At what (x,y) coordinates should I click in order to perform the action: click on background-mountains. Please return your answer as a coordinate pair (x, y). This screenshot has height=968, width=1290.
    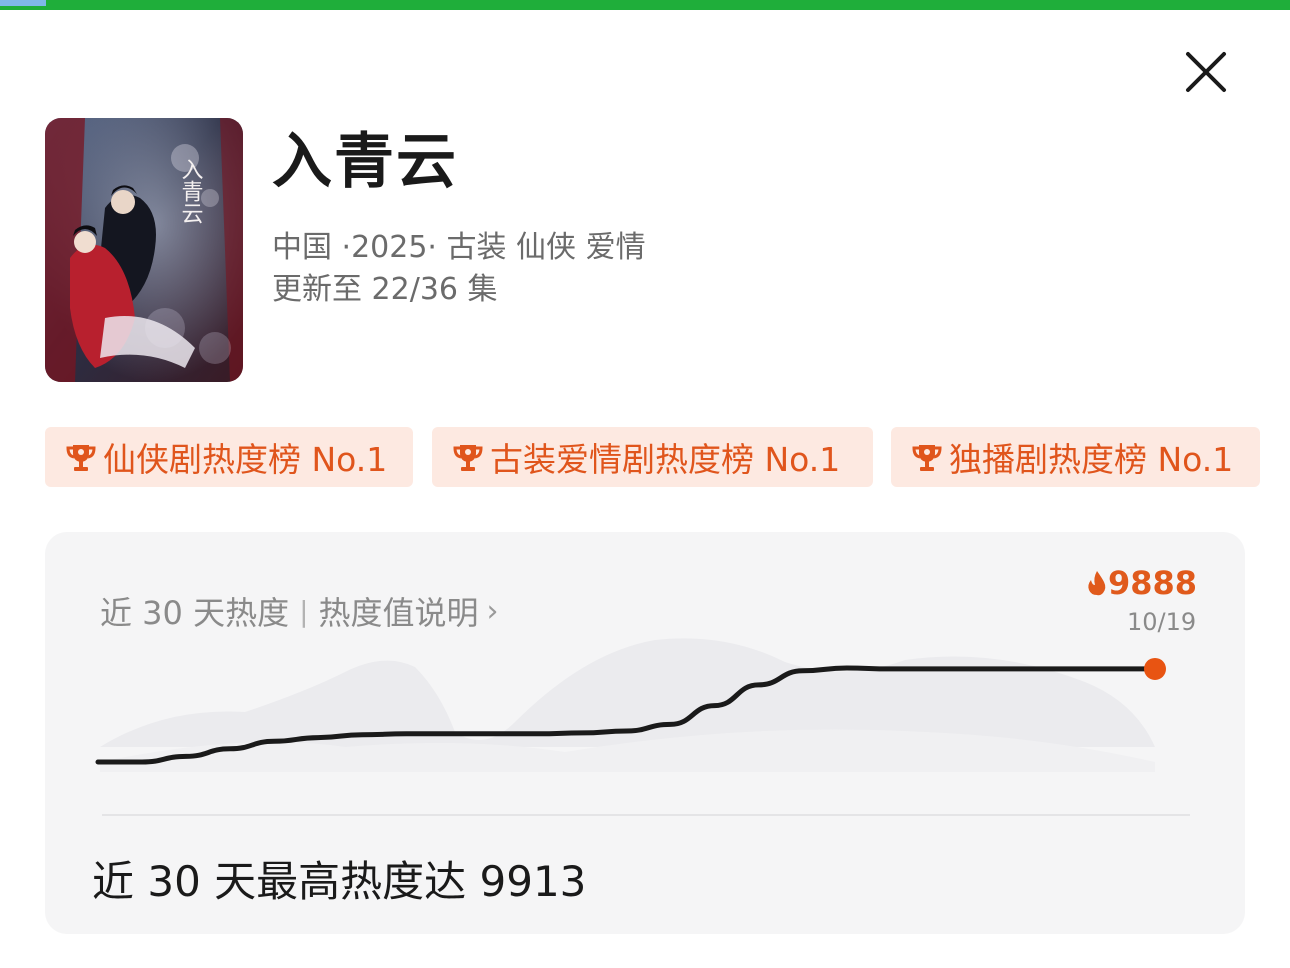
    Looking at the image, I should click on (627, 705).